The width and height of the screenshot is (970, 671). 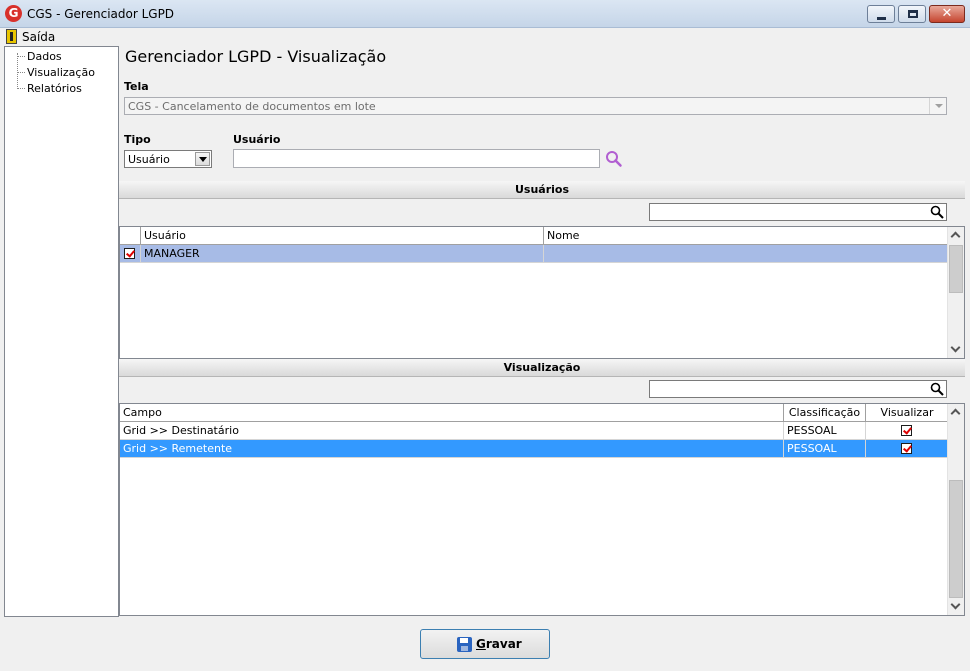 What do you see at coordinates (137, 139) in the screenshot?
I see `tipo-label: Tipo` at bounding box center [137, 139].